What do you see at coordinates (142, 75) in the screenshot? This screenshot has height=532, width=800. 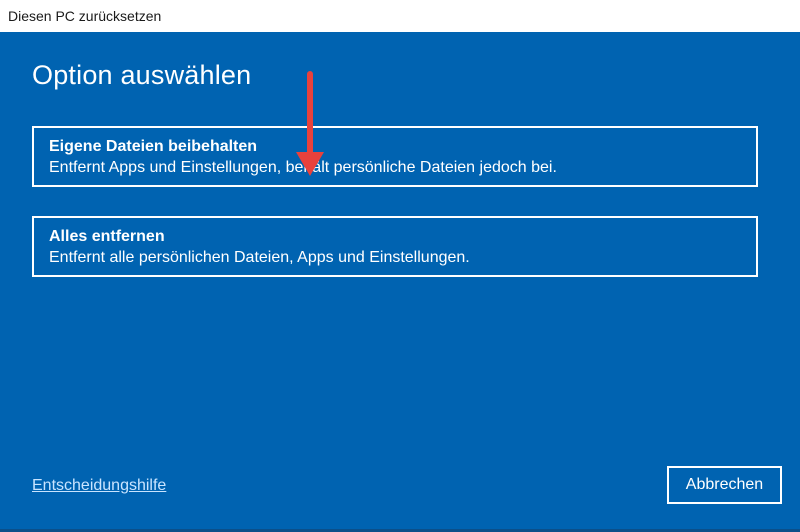 I see `page-title: Option auswählen` at bounding box center [142, 75].